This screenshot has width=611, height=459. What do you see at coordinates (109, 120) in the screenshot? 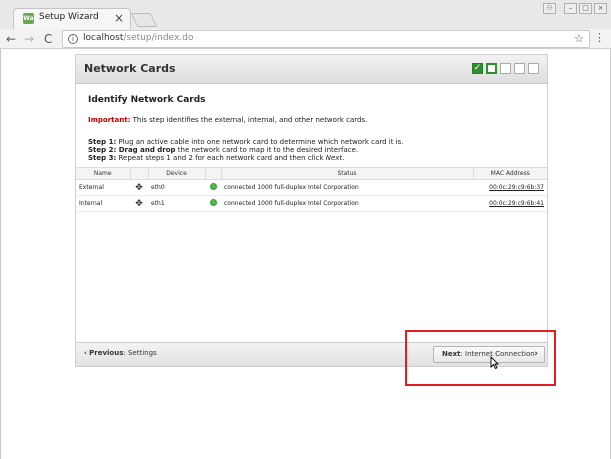
I see `important-label: Important:` at bounding box center [109, 120].